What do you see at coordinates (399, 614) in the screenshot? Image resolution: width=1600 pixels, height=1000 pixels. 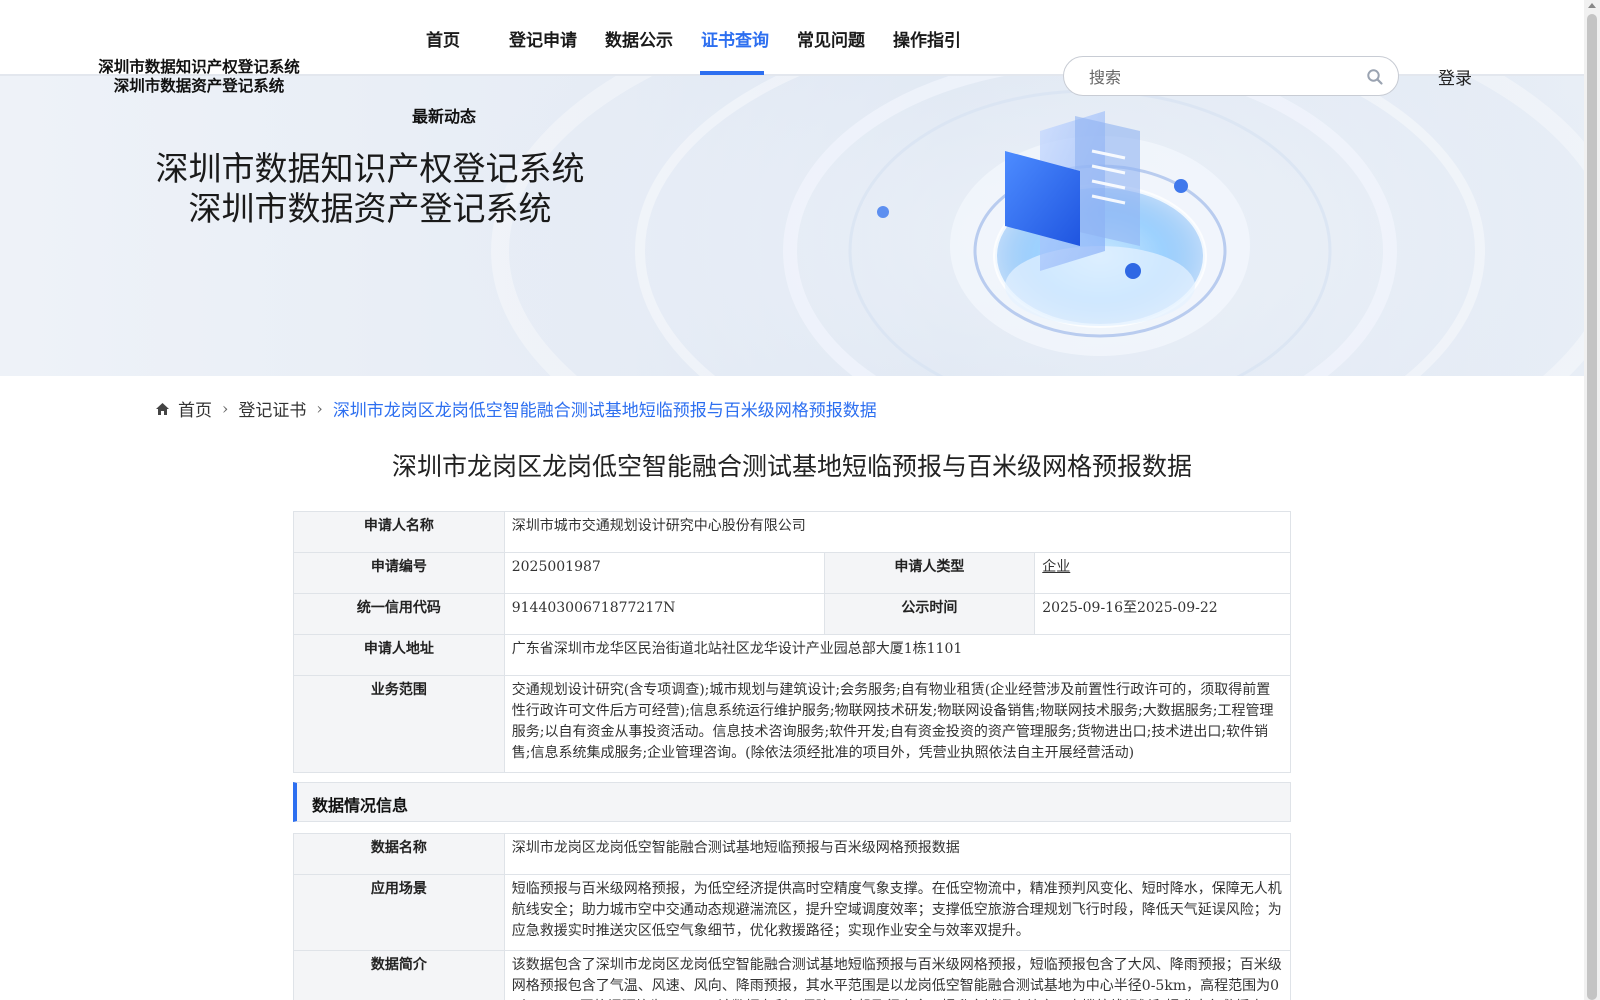 I see `credit-code-label: 统一信用代码` at bounding box center [399, 614].